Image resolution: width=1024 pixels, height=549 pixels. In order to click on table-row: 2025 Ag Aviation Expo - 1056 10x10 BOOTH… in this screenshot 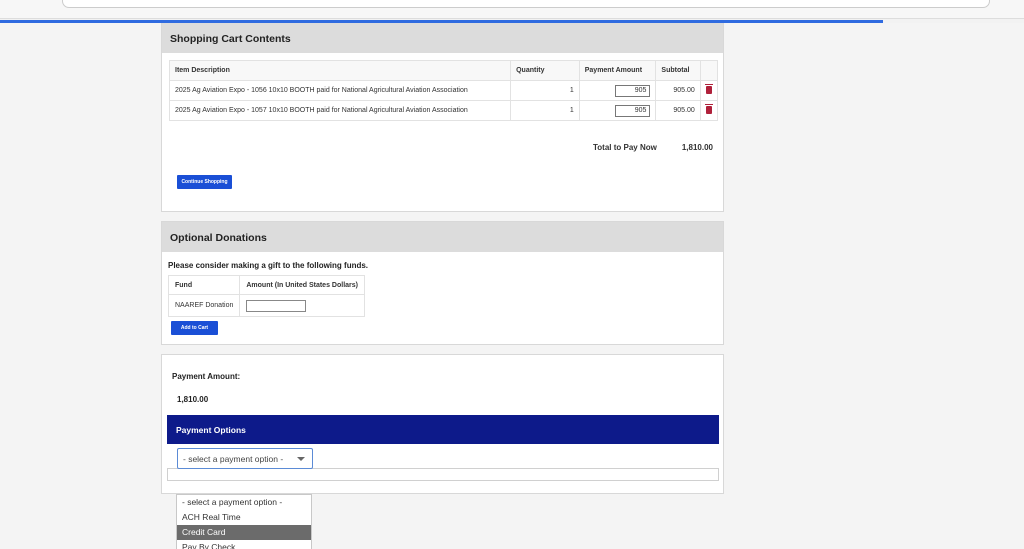, I will do `click(443, 90)`.